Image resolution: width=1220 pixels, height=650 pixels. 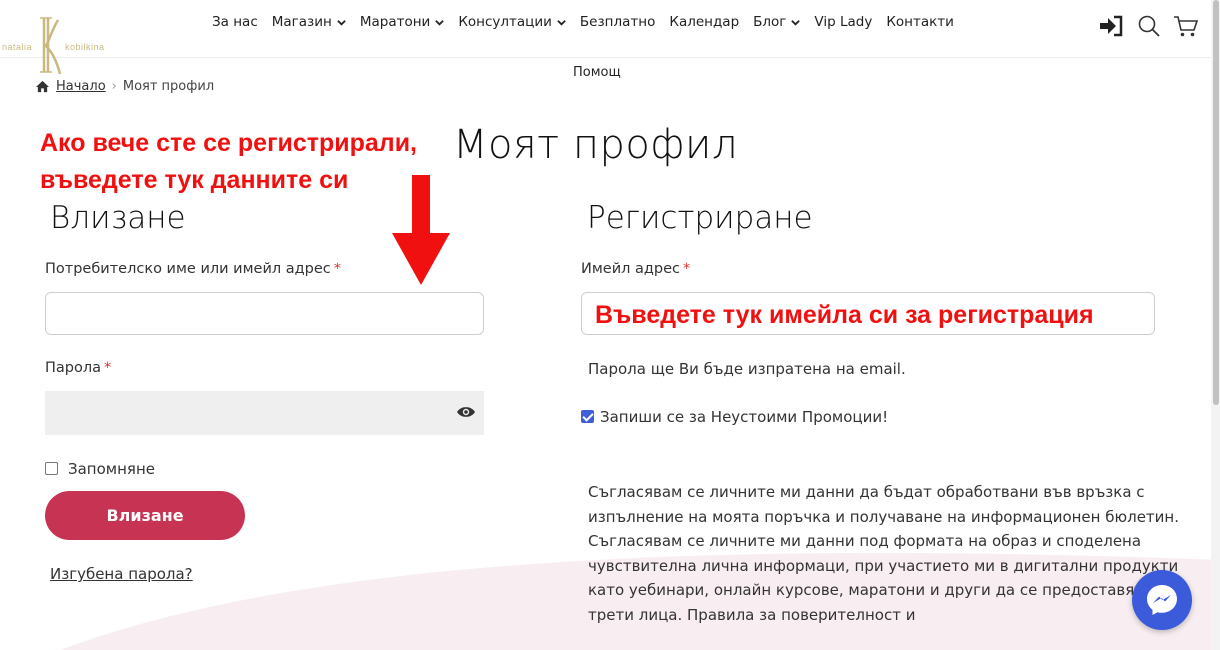 I want to click on username-label: Потребителско име или имейл адрес *, so click(x=193, y=269).